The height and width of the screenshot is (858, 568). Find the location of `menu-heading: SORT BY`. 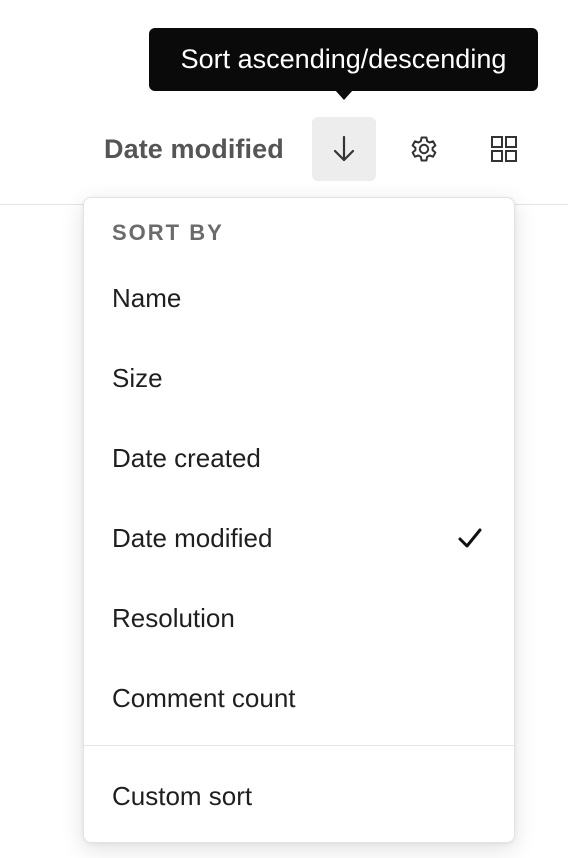

menu-heading: SORT BY is located at coordinates (168, 232).